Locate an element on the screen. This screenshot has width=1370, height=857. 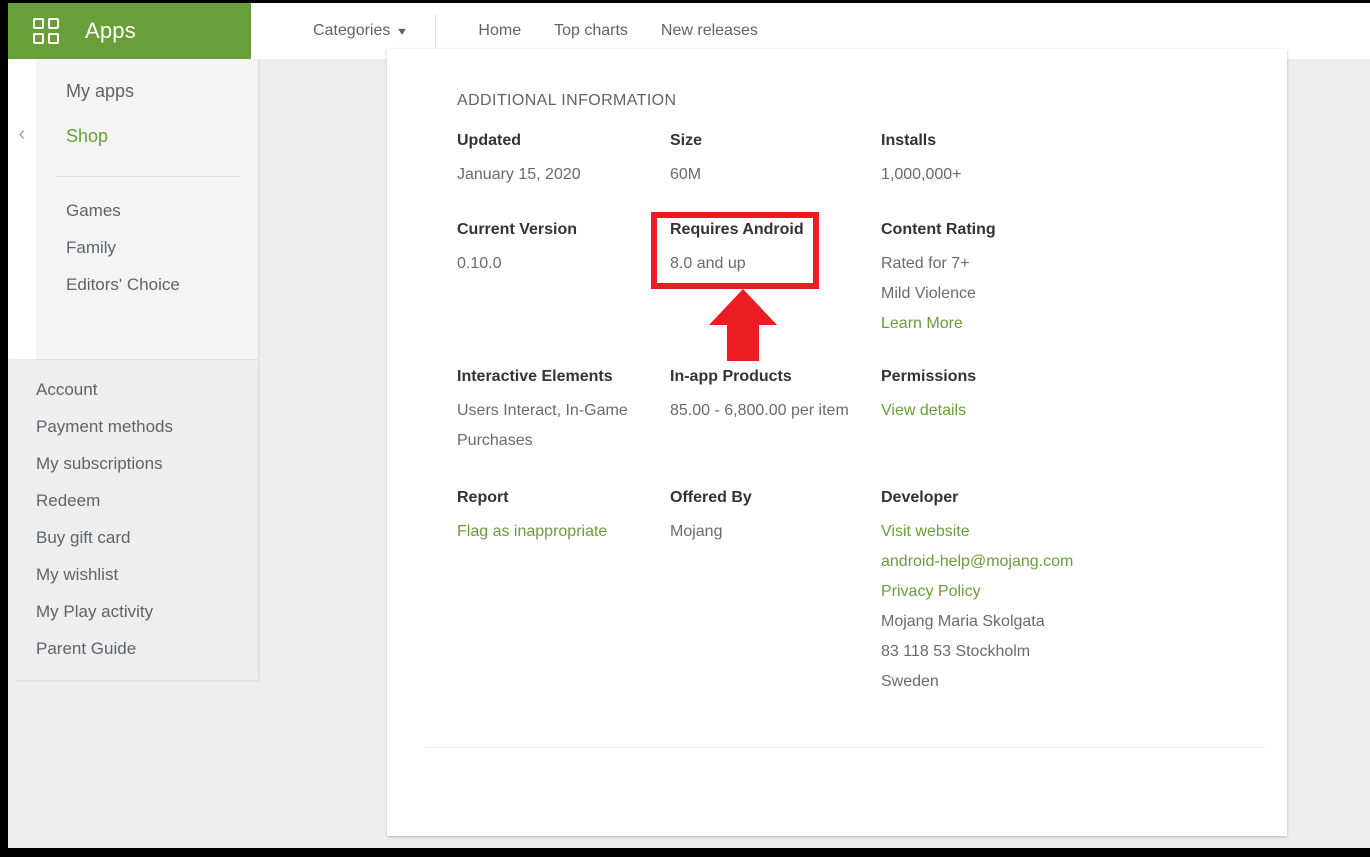
permissions-view-details-link: View details is located at coordinates (988, 411).